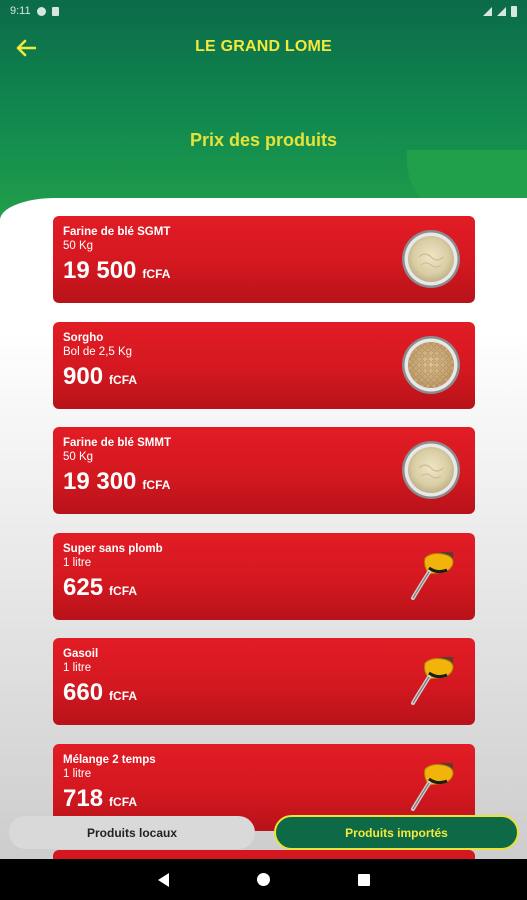 This screenshot has height=900, width=527. What do you see at coordinates (264, 470) in the screenshot?
I see `product-card: Farine de blé SMMT 50 Kg 19 300 fCFA` at bounding box center [264, 470].